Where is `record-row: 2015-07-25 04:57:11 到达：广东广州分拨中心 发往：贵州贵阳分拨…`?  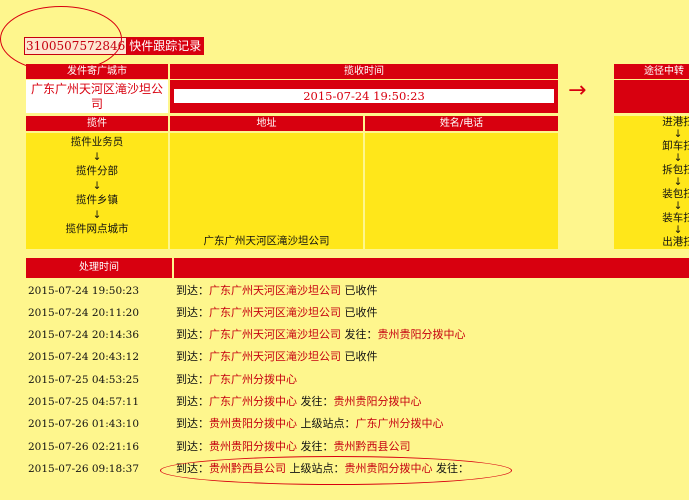 record-row: 2015-07-25 04:57:11 到达：广东广州分拨中心 发往：贵州贵阳分拨… is located at coordinates (357, 402).